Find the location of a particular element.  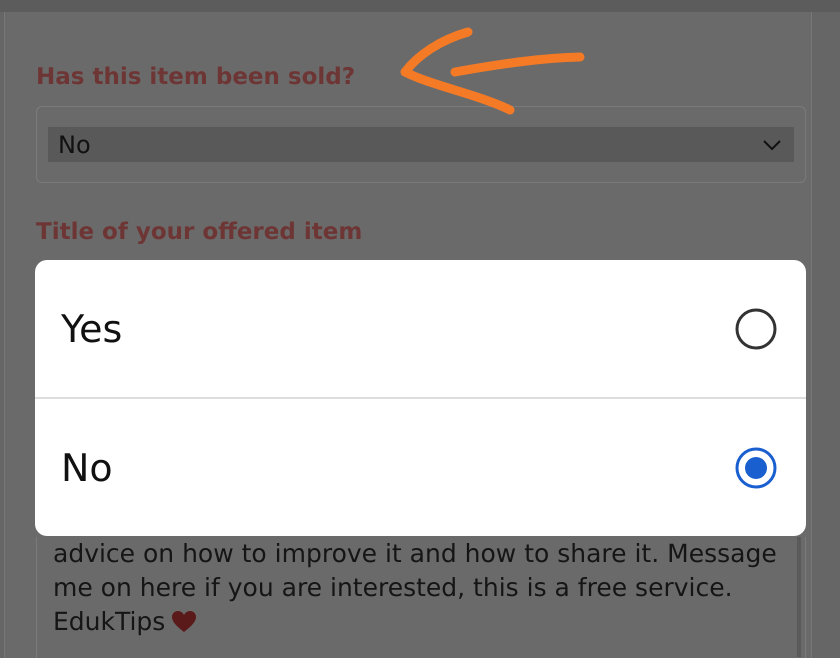

description-text: me on here if you are interested, this is a free service. is located at coordinates (393, 588).